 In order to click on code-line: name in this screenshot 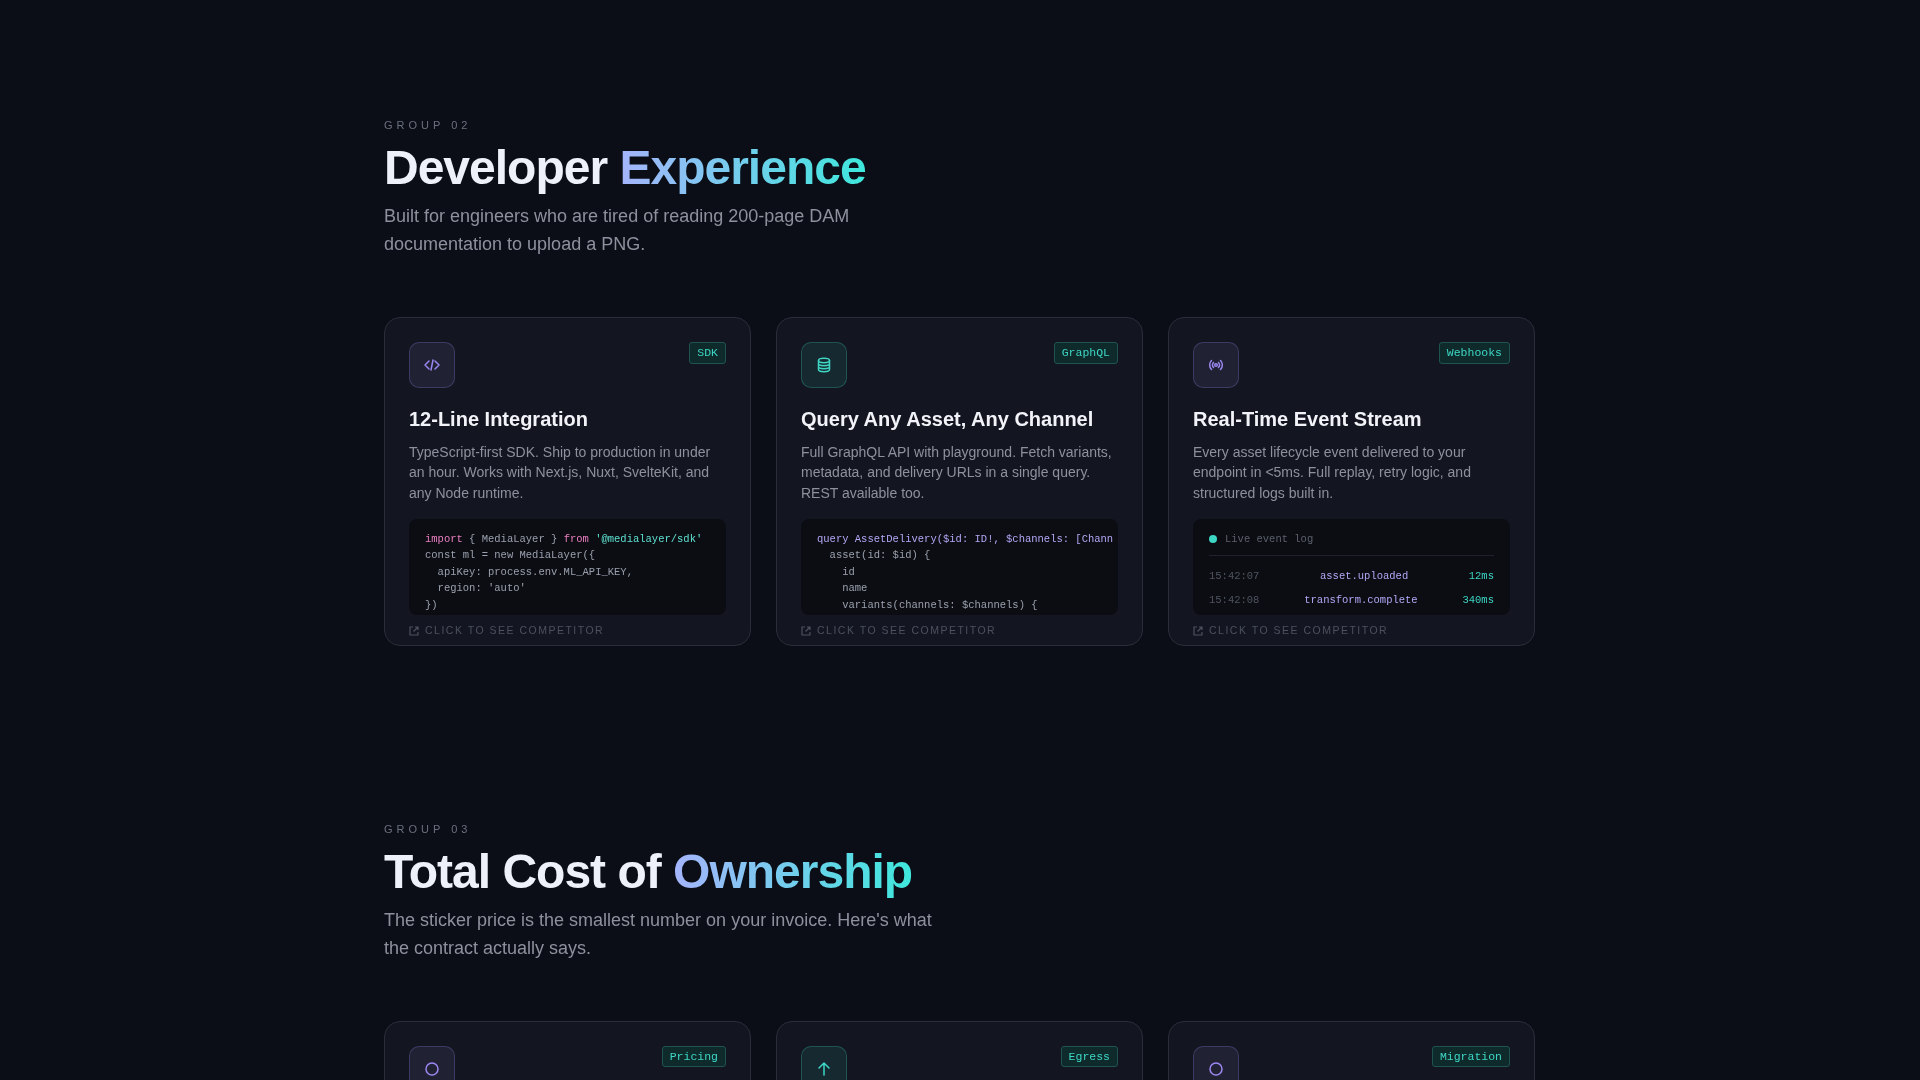, I will do `click(854, 589)`.